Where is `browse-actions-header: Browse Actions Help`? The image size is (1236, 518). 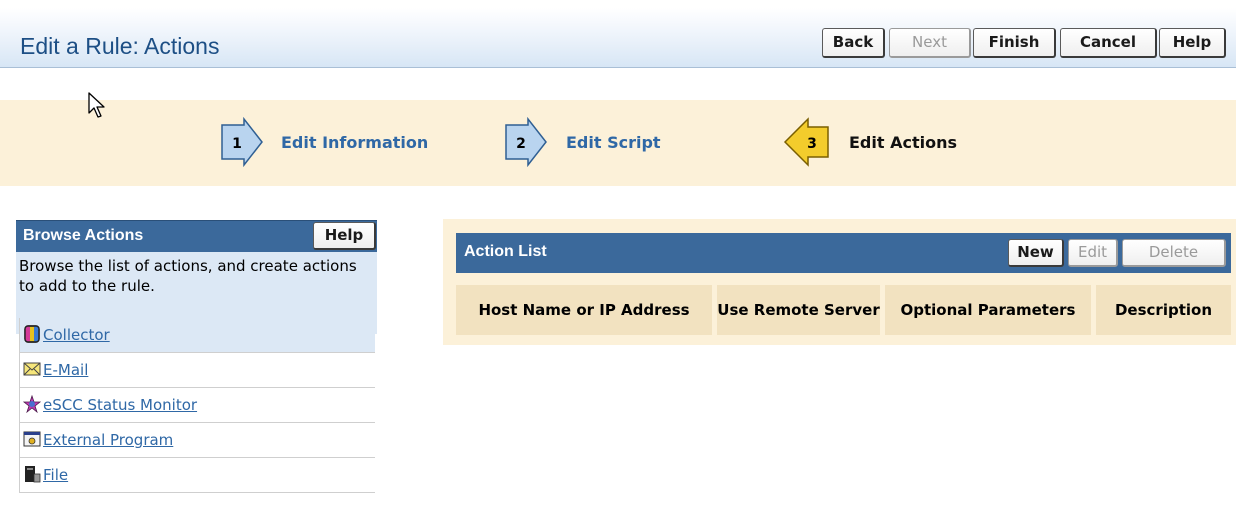 browse-actions-header: Browse Actions Help is located at coordinates (196, 236).